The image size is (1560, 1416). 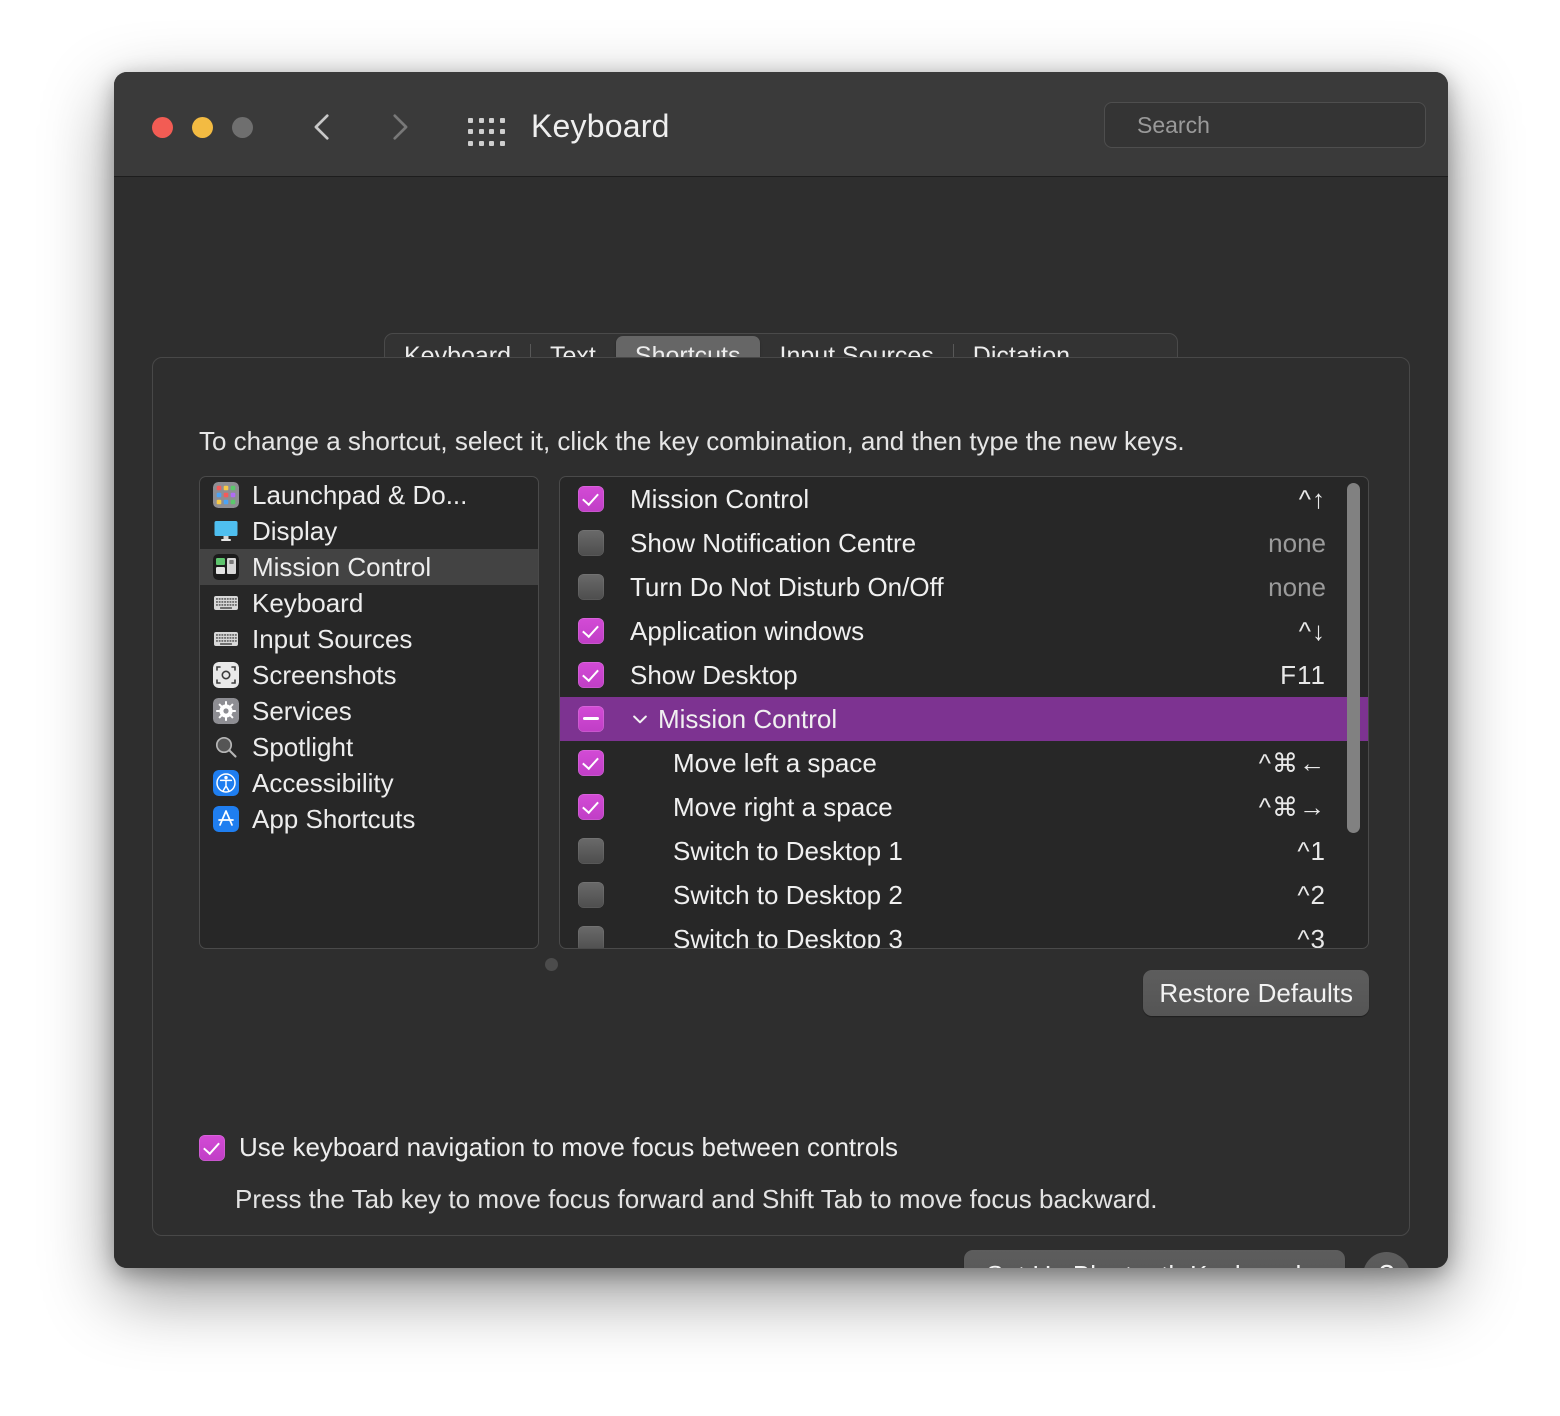 I want to click on shortcut-row: Move left a space ^⌘←, so click(x=964, y=763).